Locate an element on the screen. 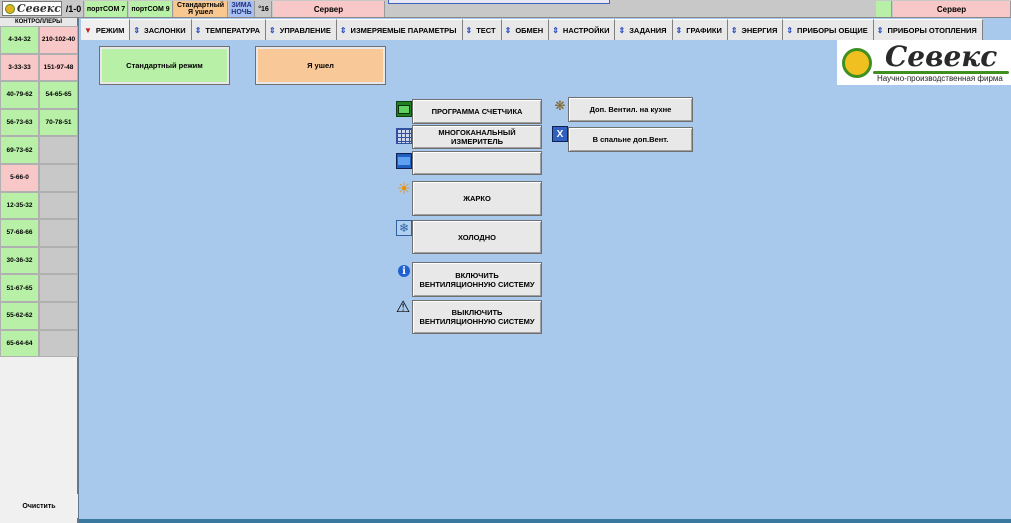  controller-cell: 69-73-62 is located at coordinates (19, 150).